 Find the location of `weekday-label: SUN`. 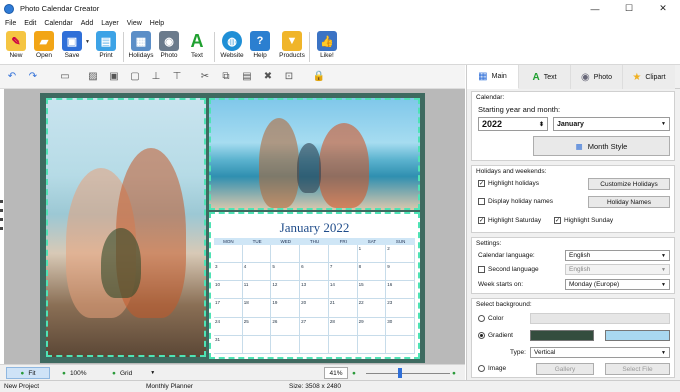

weekday-label: SUN is located at coordinates (400, 241).